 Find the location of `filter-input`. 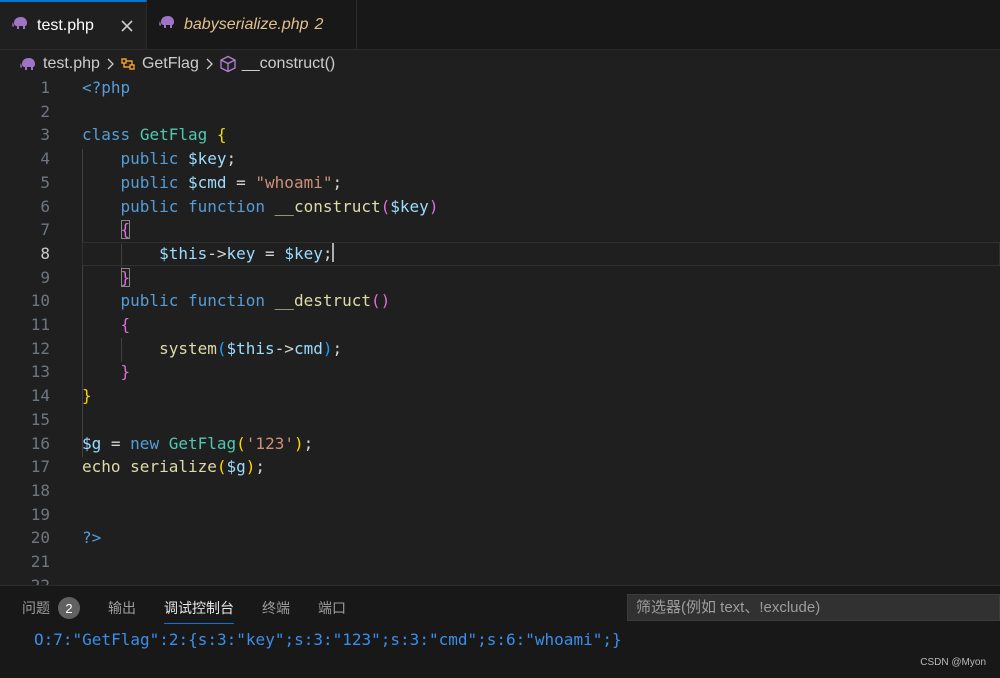

filter-input is located at coordinates (813, 607).